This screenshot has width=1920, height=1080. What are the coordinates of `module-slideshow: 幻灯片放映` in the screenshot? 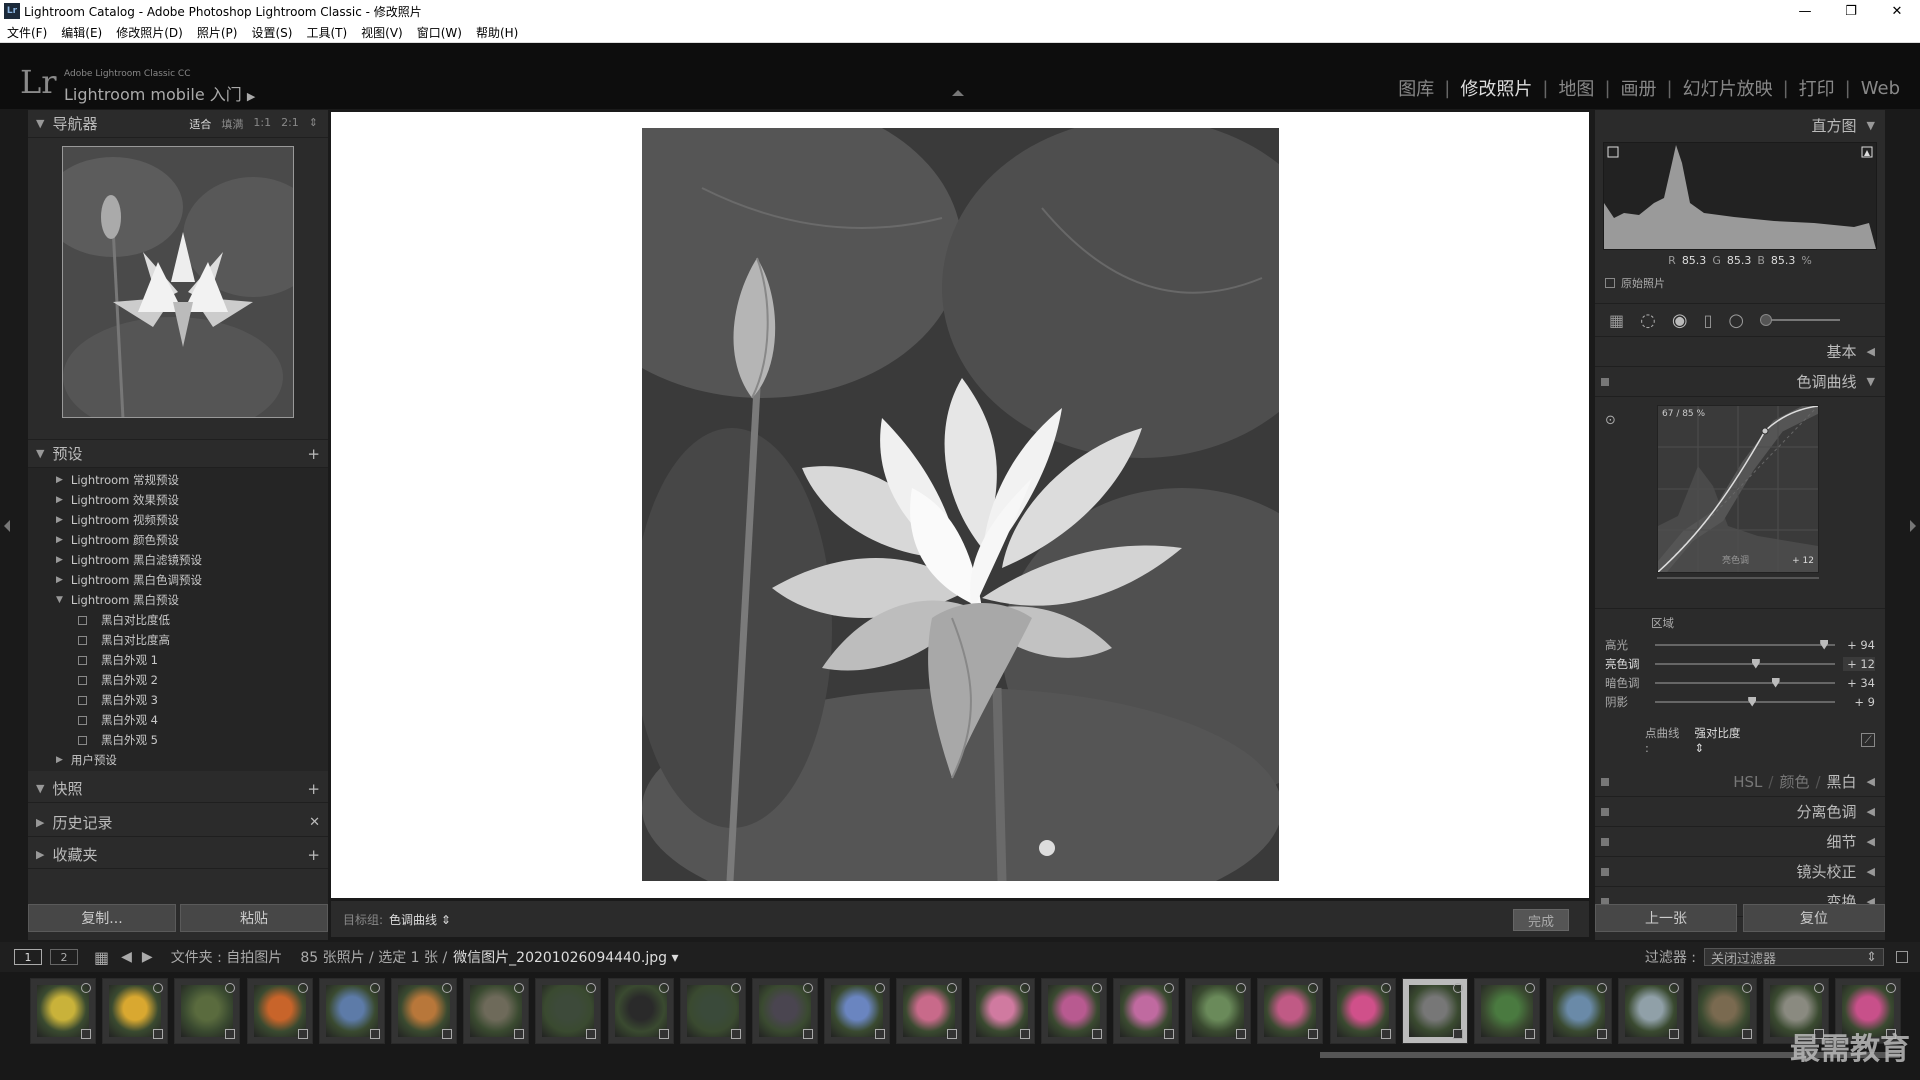 It's located at (1728, 88).